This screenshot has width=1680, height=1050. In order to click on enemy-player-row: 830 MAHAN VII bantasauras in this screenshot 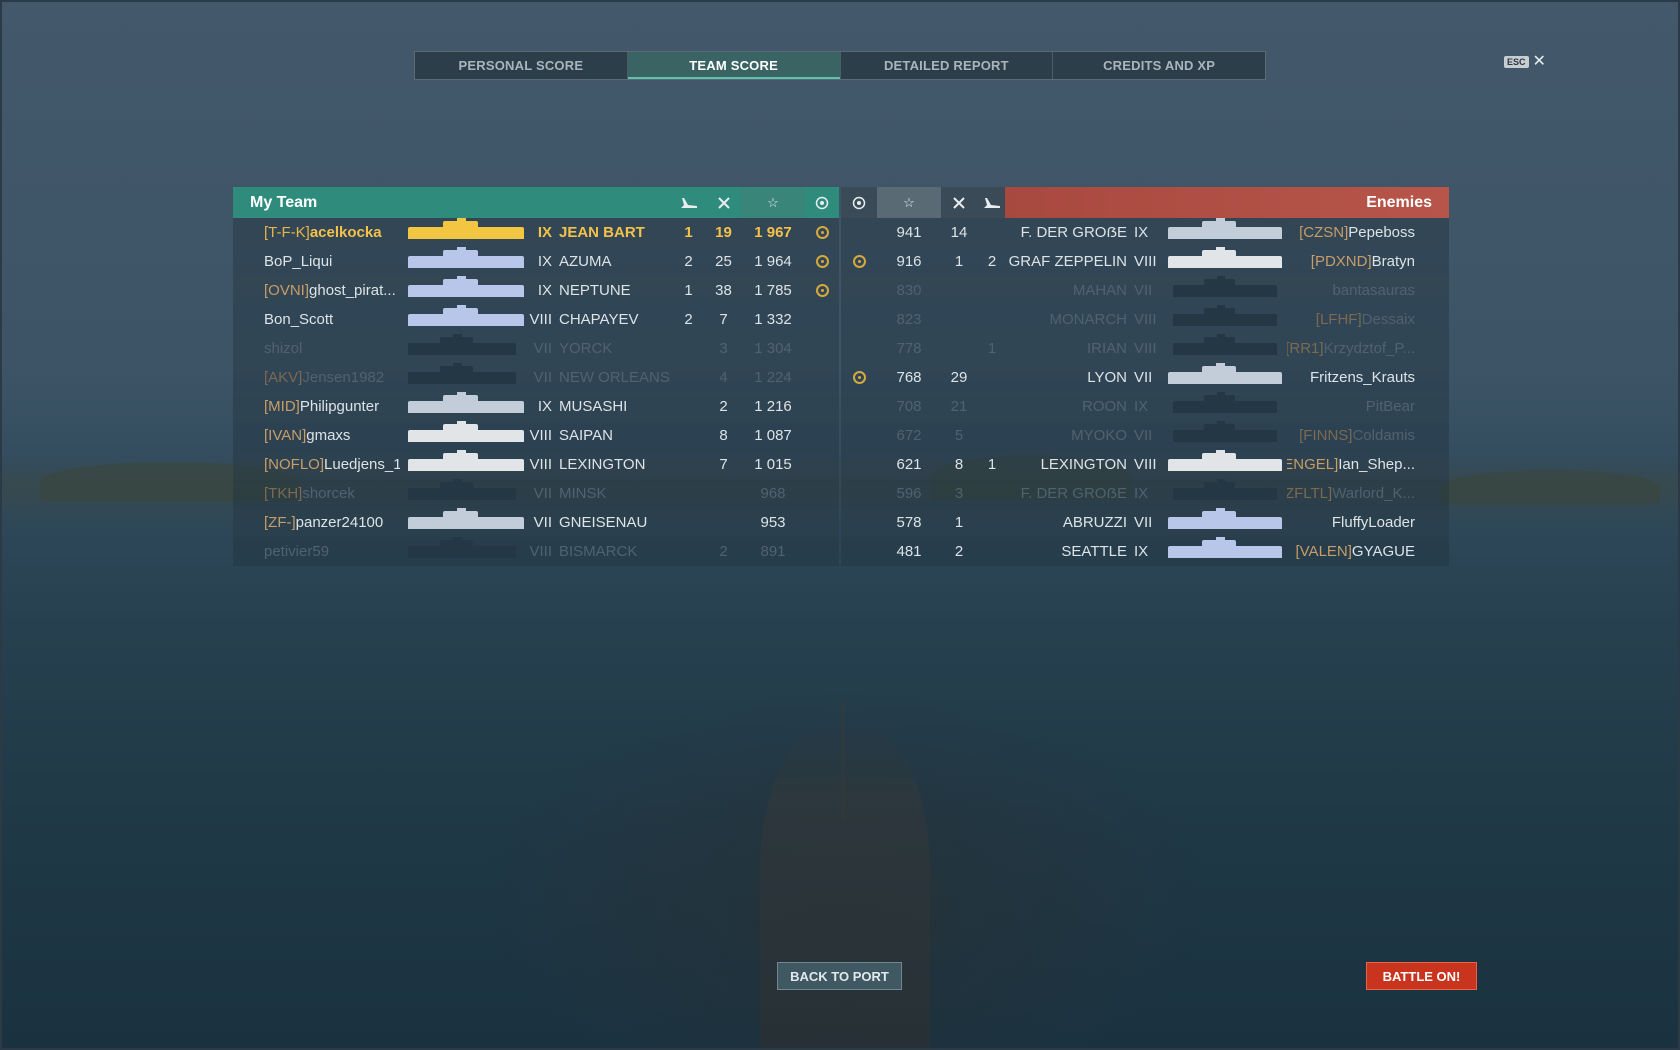, I will do `click(1145, 290)`.